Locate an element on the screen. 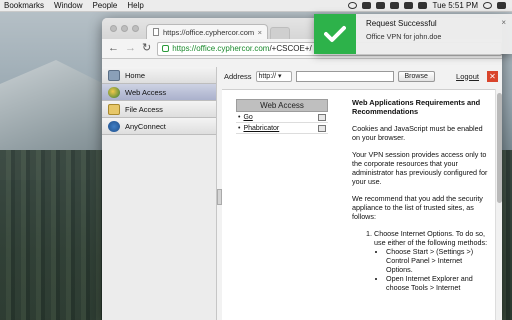  notification-center-icon is located at coordinates (501, 5).